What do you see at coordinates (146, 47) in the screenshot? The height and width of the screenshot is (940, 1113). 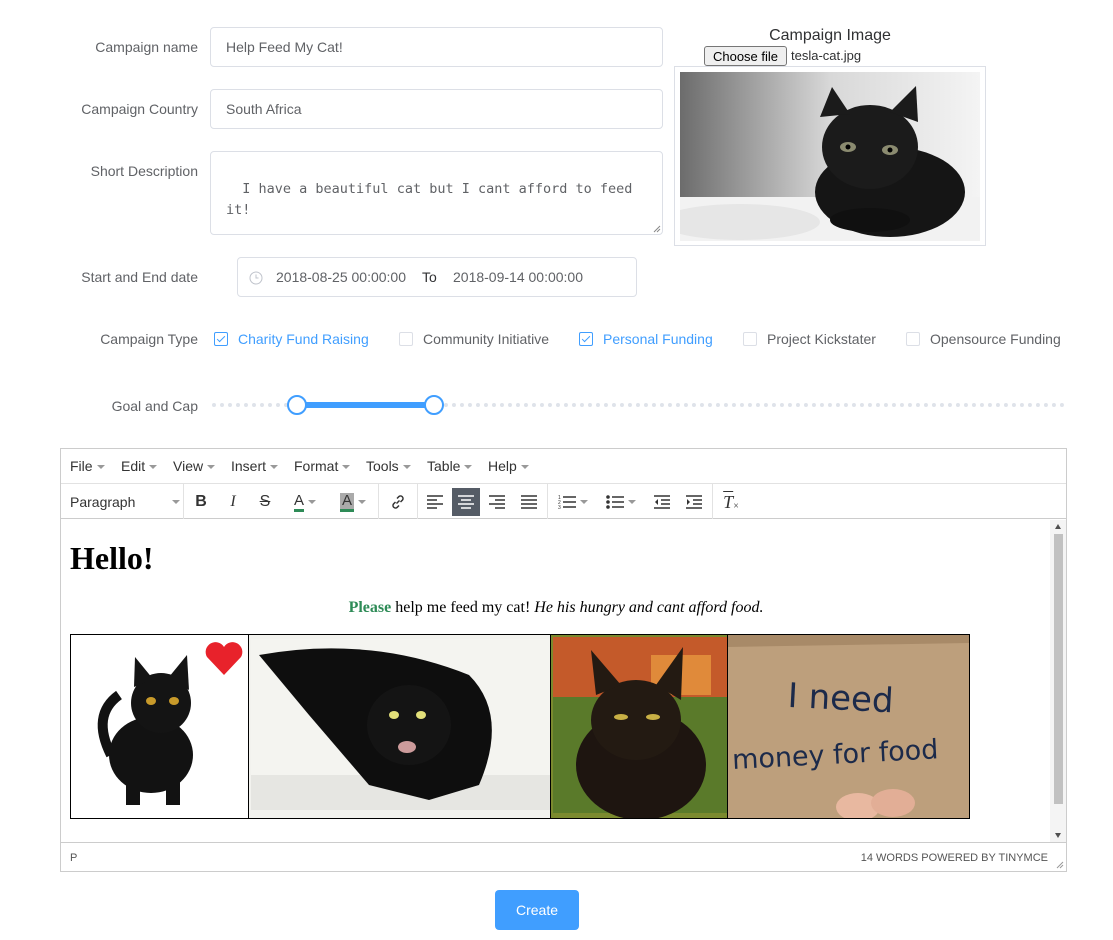 I see `campaign-name-label: Campaign name` at bounding box center [146, 47].